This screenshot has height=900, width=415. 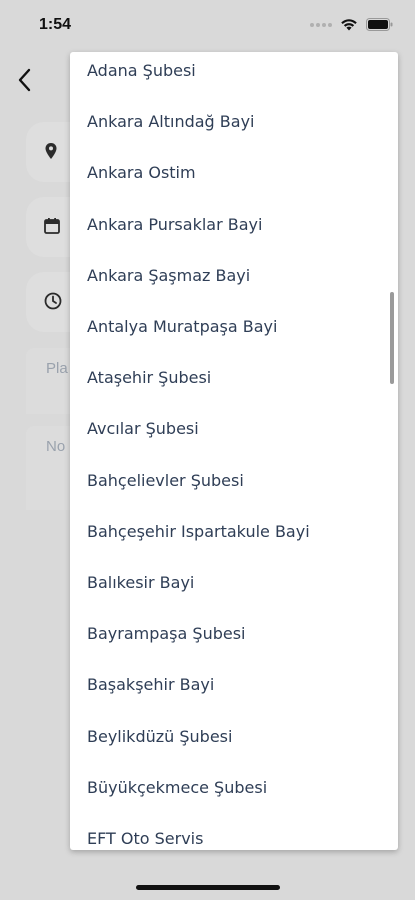 I want to click on branch-option: Avcılar Şubesi, so click(x=234, y=428).